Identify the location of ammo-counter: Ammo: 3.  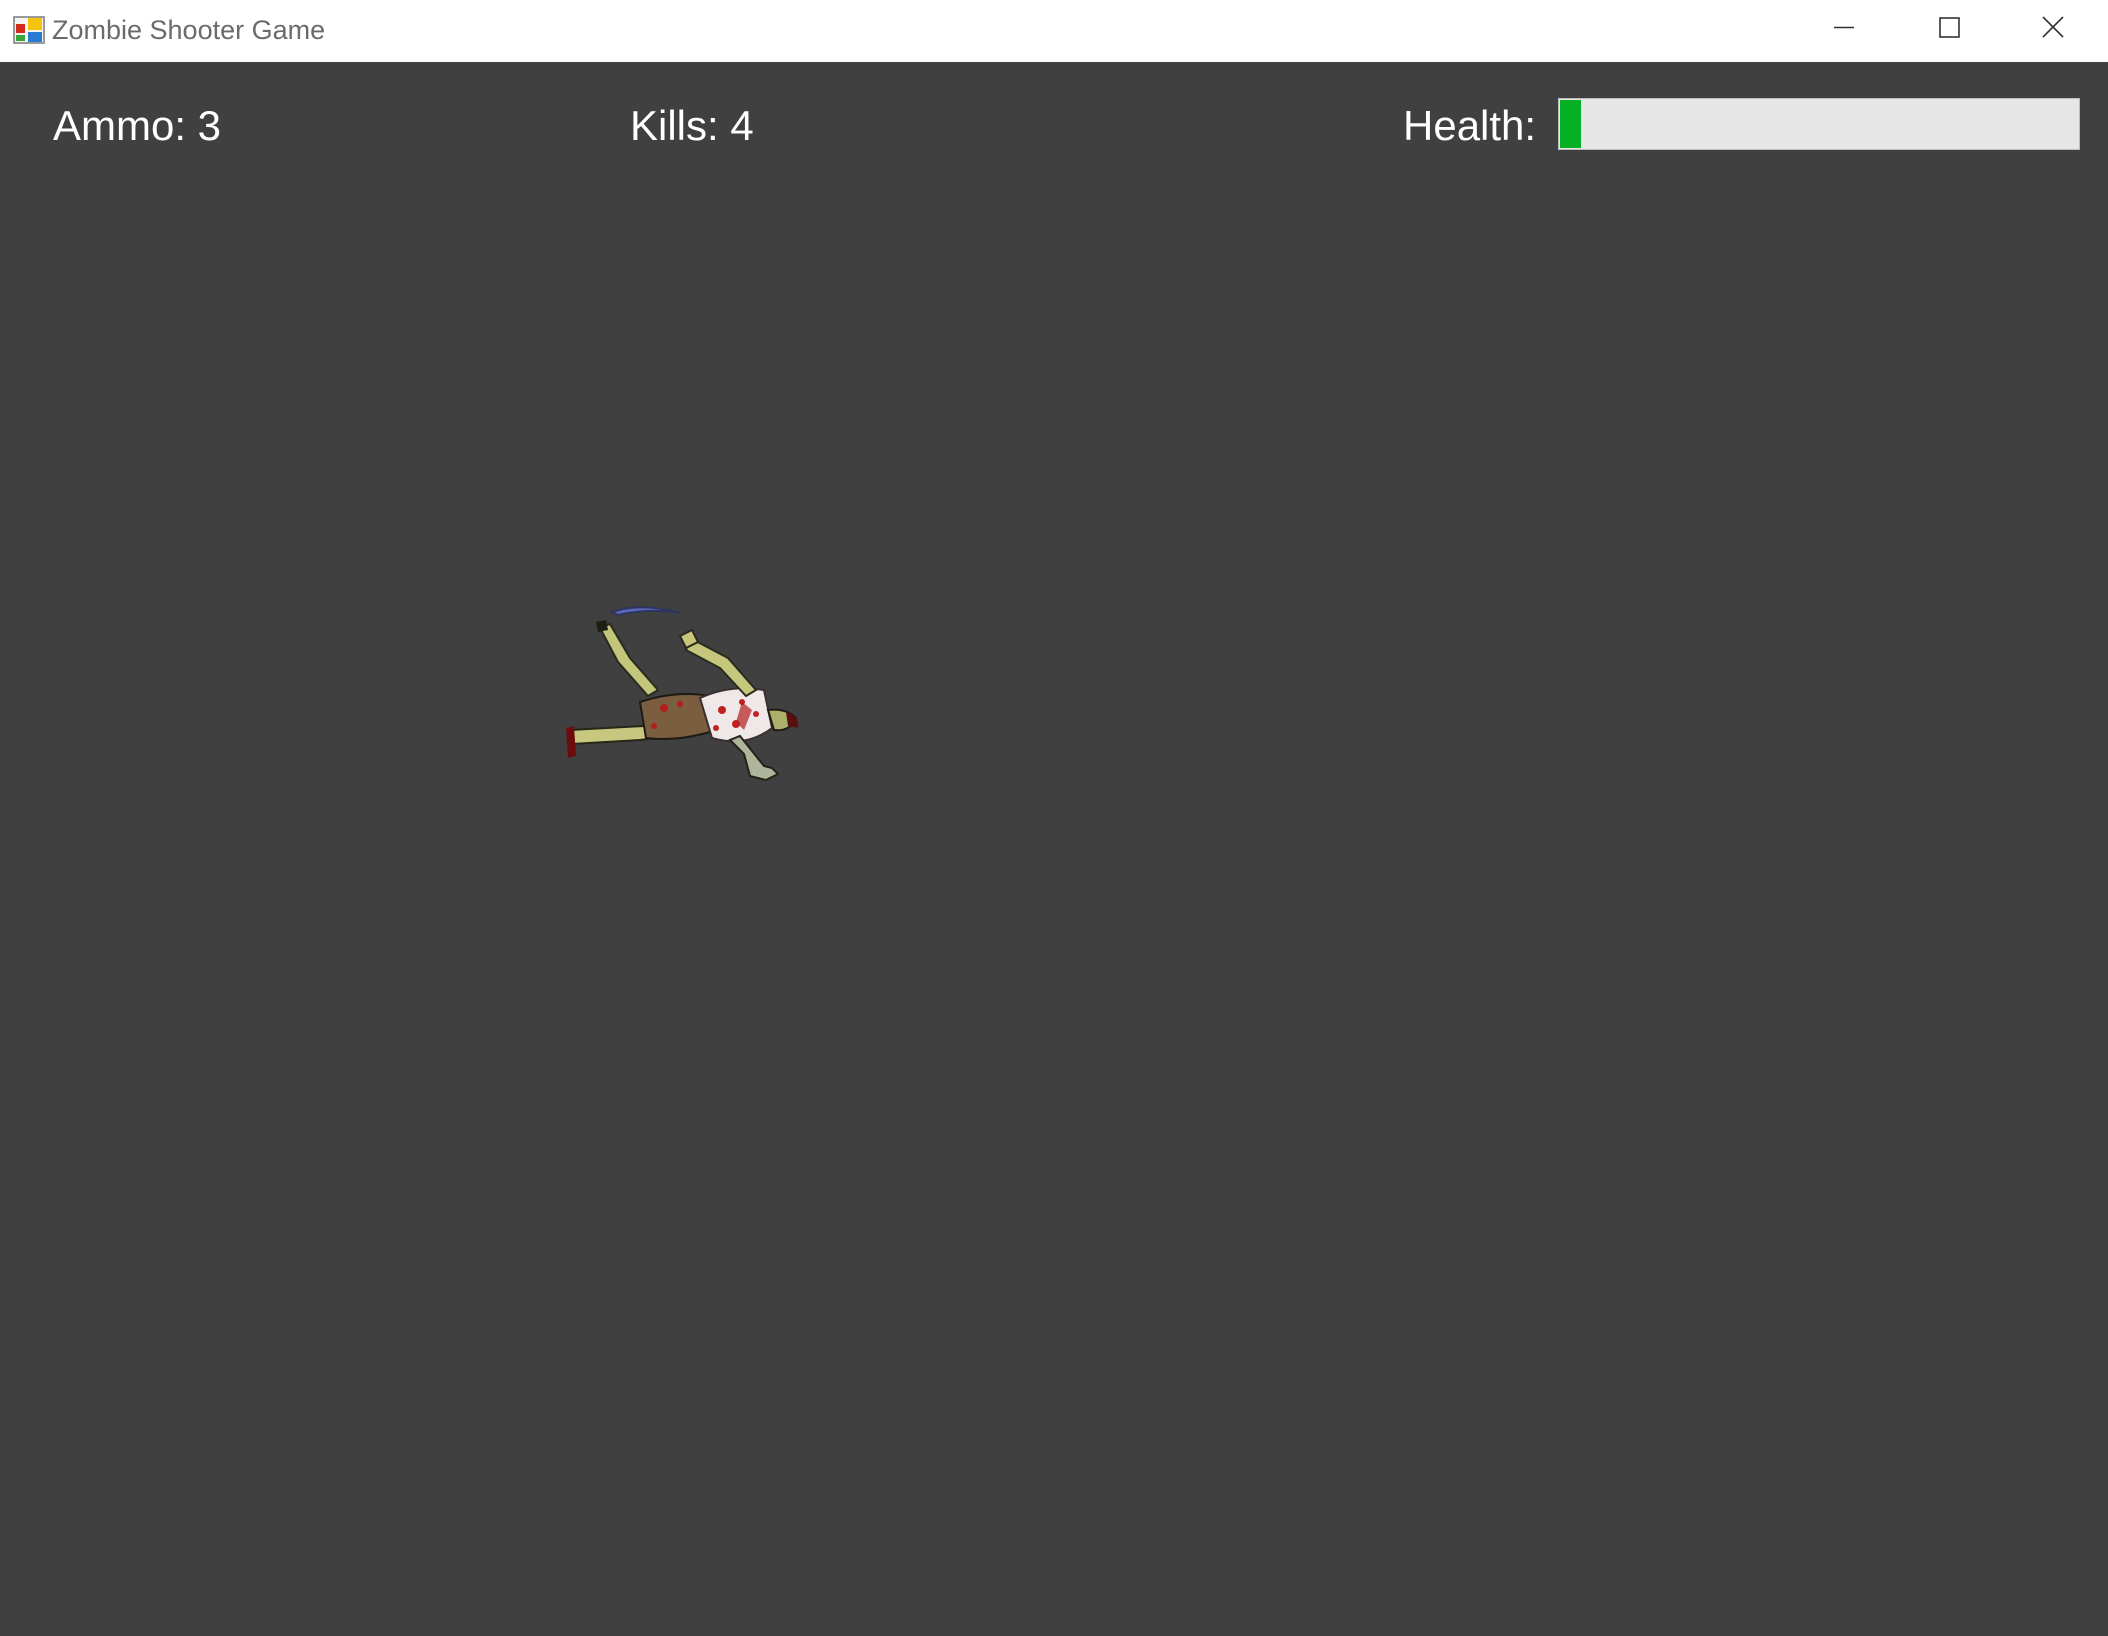
(137, 125).